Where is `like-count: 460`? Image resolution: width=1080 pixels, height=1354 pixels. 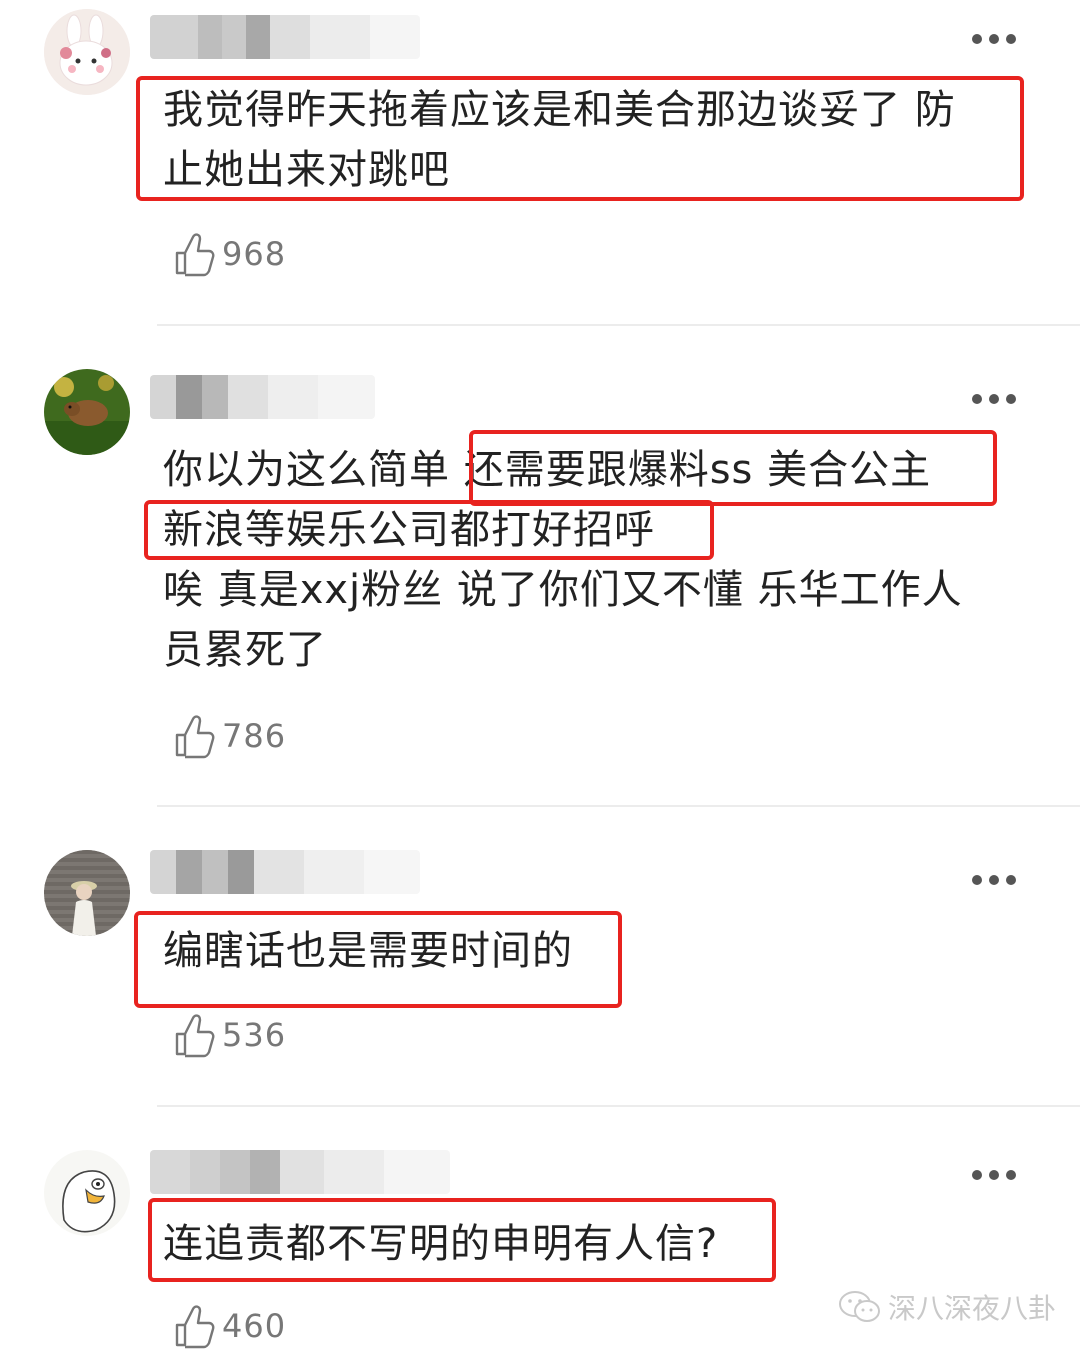 like-count: 460 is located at coordinates (254, 1326).